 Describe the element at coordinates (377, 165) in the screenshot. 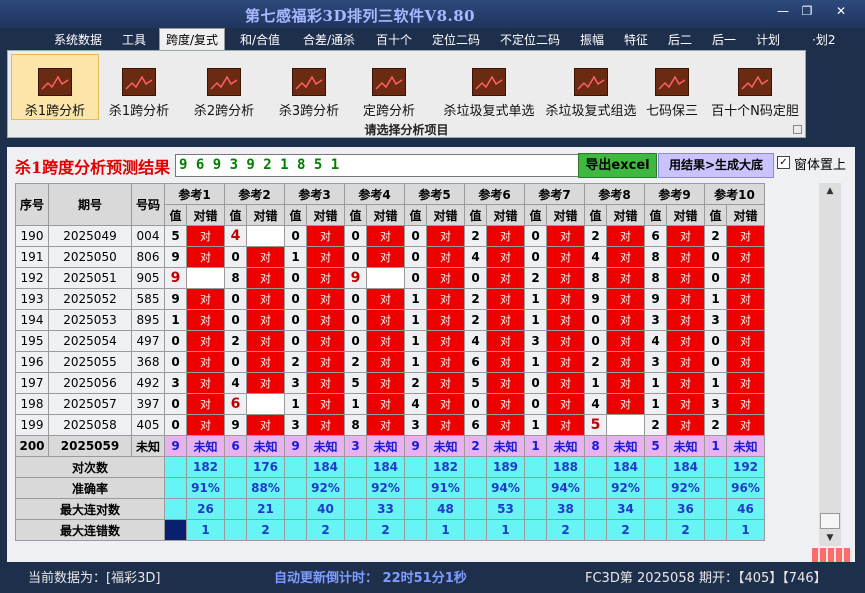

I see `result-field: 9 6 9 3 9 2 1 8 5 1` at that location.